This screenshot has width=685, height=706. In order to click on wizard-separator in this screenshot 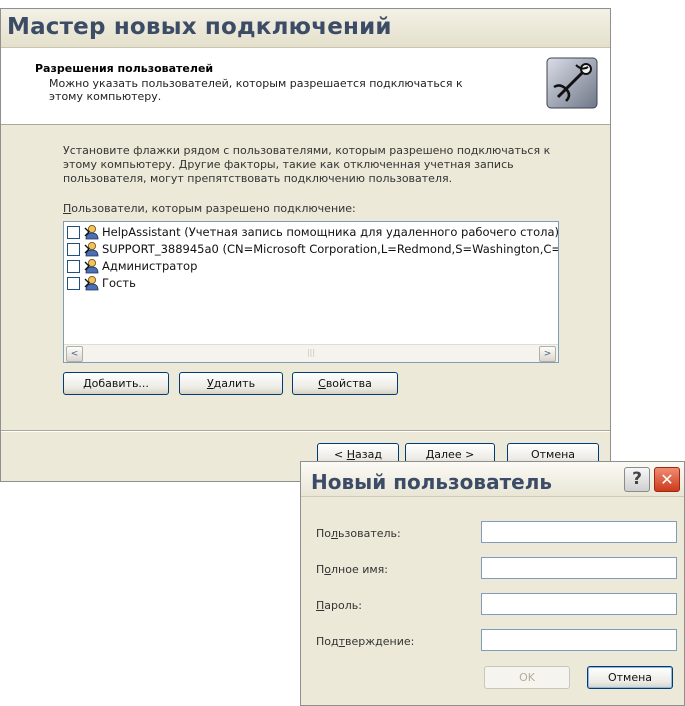, I will do `click(305, 431)`.